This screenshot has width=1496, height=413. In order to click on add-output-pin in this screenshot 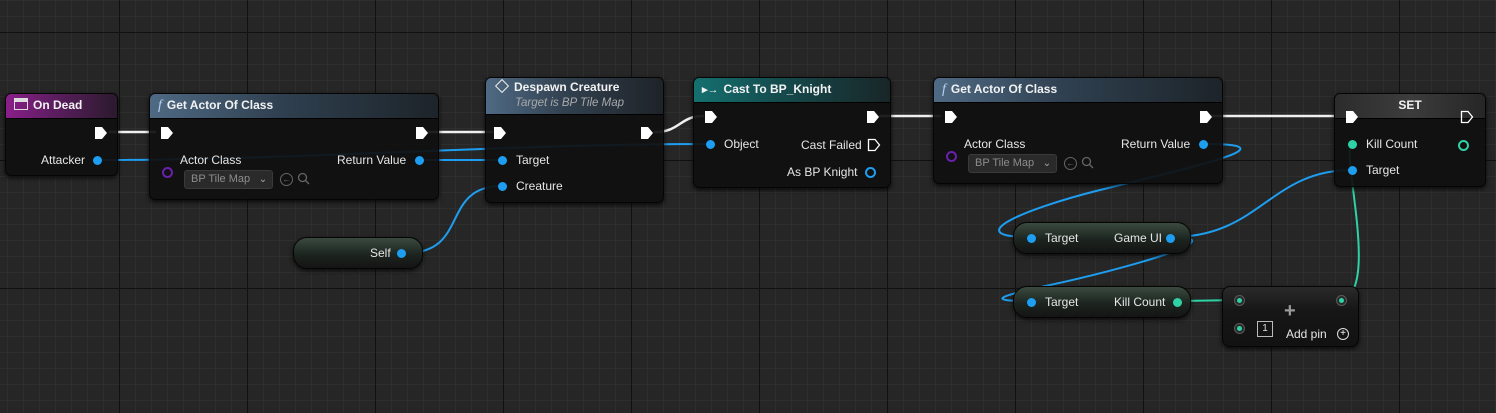, I will do `click(1341, 300)`.